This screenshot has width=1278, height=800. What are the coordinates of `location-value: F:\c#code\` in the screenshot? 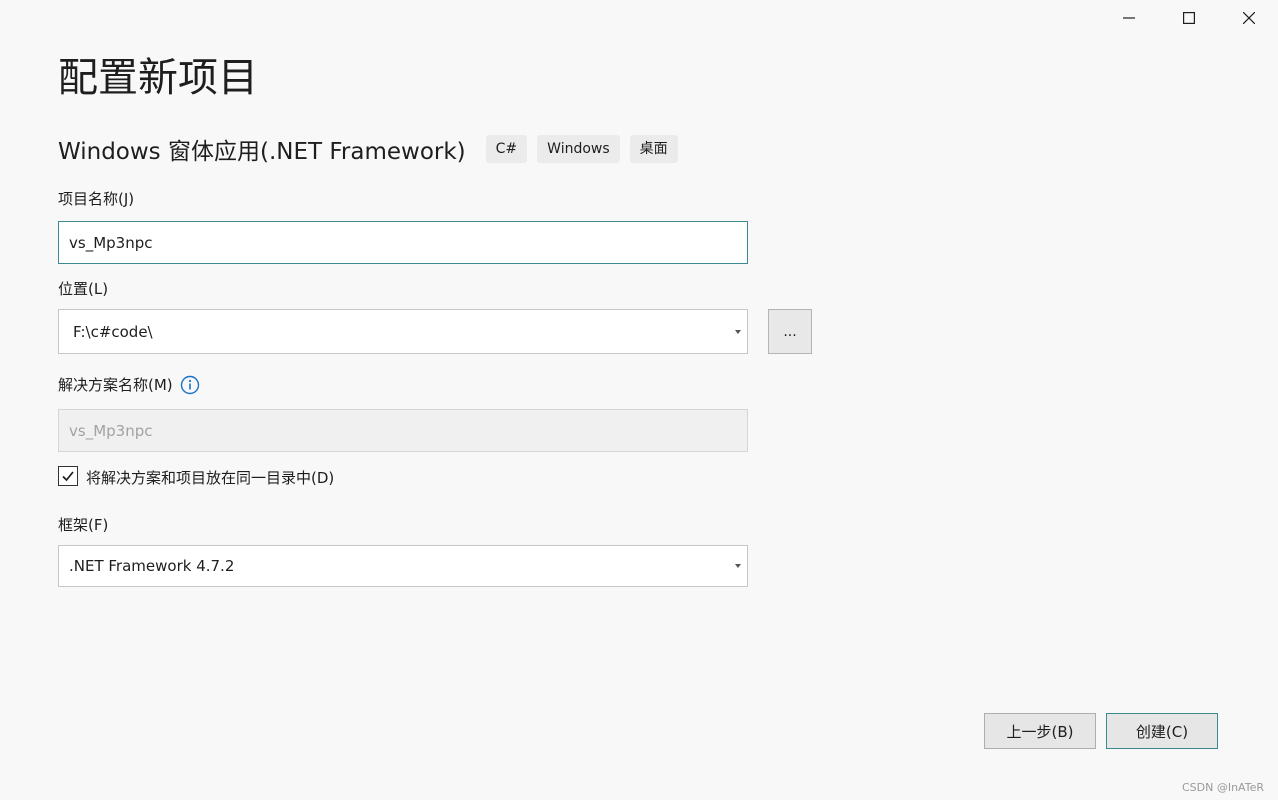 It's located at (113, 331).